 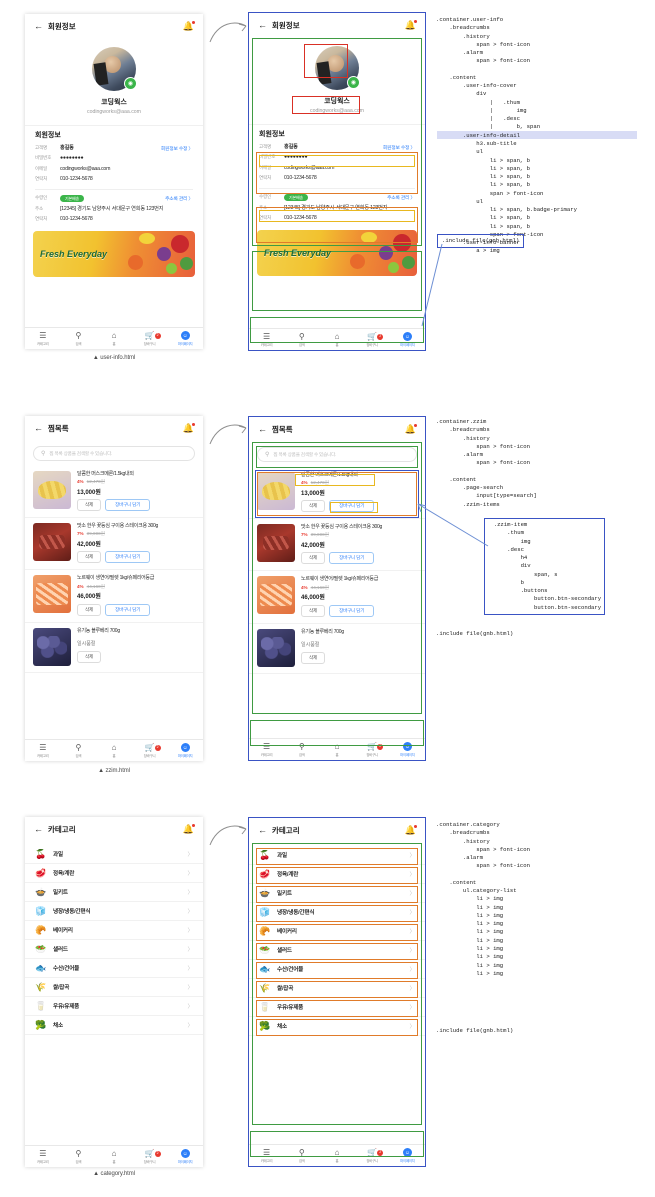 What do you see at coordinates (177, 148) in the screenshot?
I see `edit-profile-link: 회원정보 수정 〉` at bounding box center [177, 148].